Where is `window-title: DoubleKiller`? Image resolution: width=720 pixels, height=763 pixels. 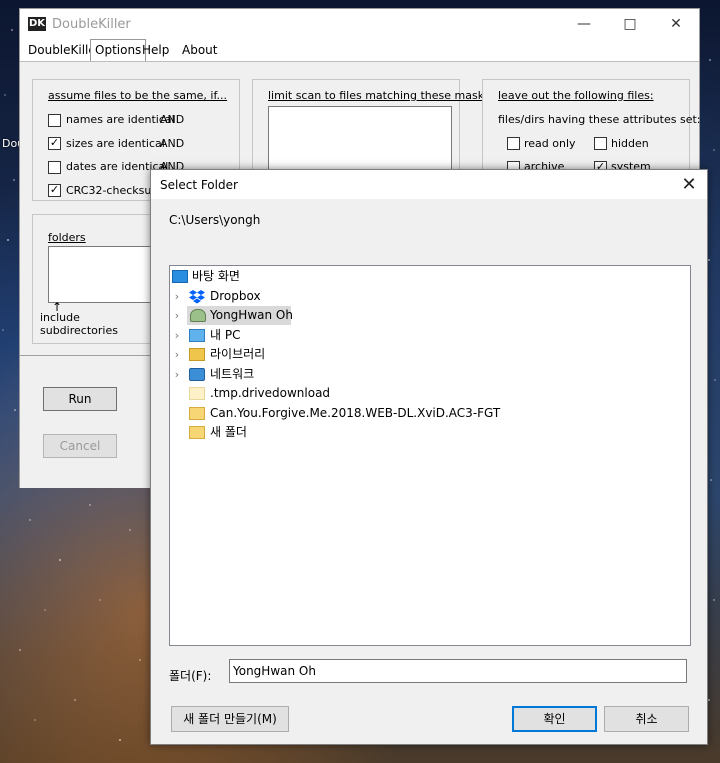 window-title: DoubleKiller is located at coordinates (91, 24).